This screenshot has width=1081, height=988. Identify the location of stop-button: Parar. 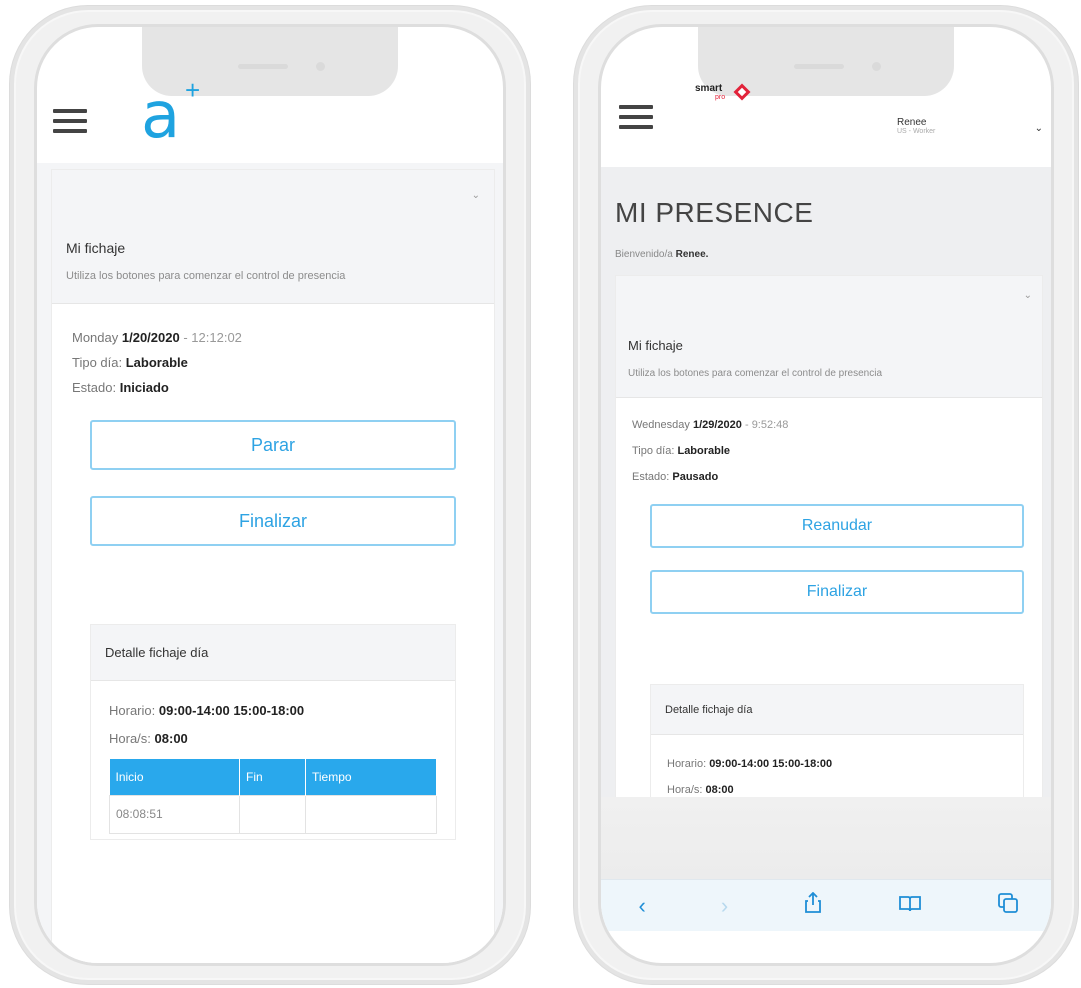
(273, 445).